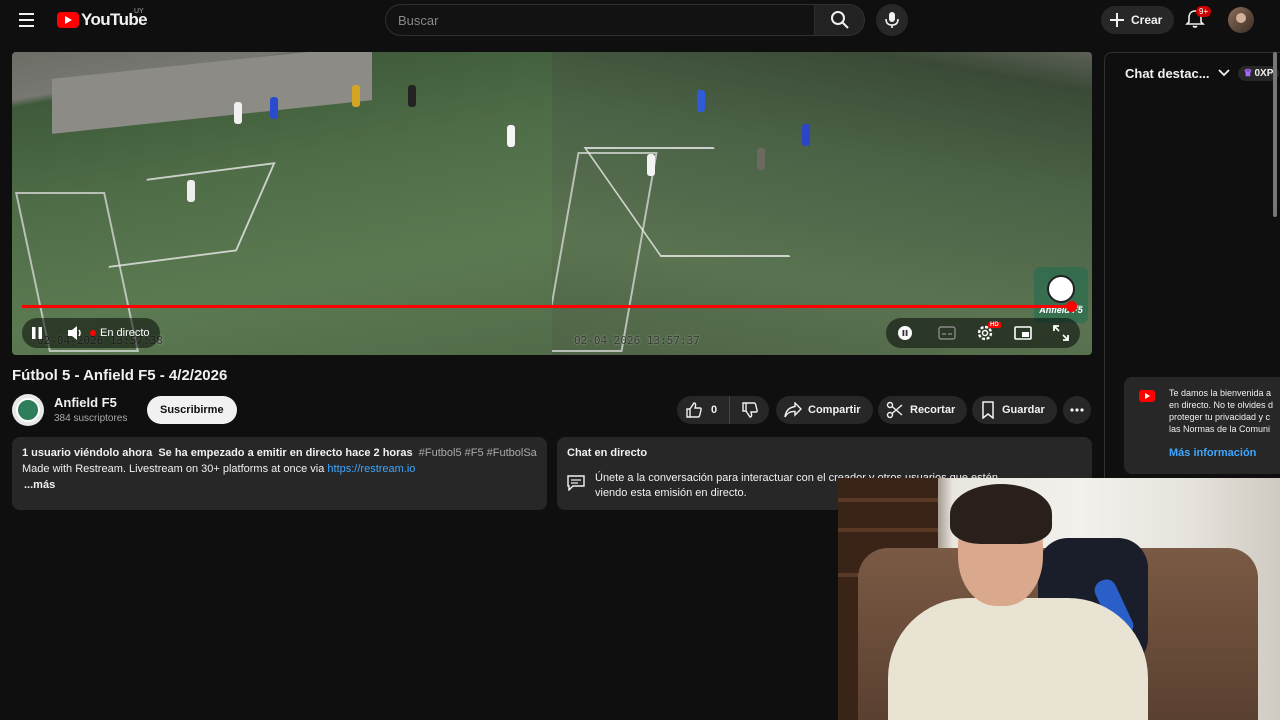 The image size is (1280, 720). I want to click on subtitles-button, so click(947, 333).